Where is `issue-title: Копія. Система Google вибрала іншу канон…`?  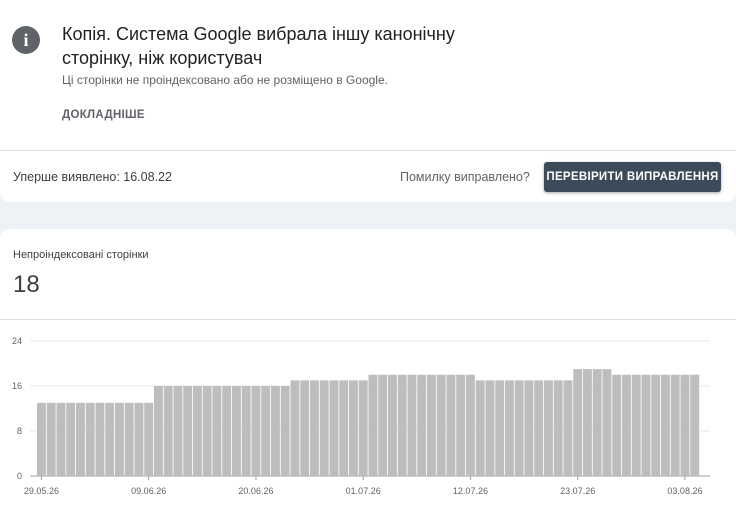
issue-title: Копія. Система Google вибрала іншу канон… is located at coordinates (258, 46).